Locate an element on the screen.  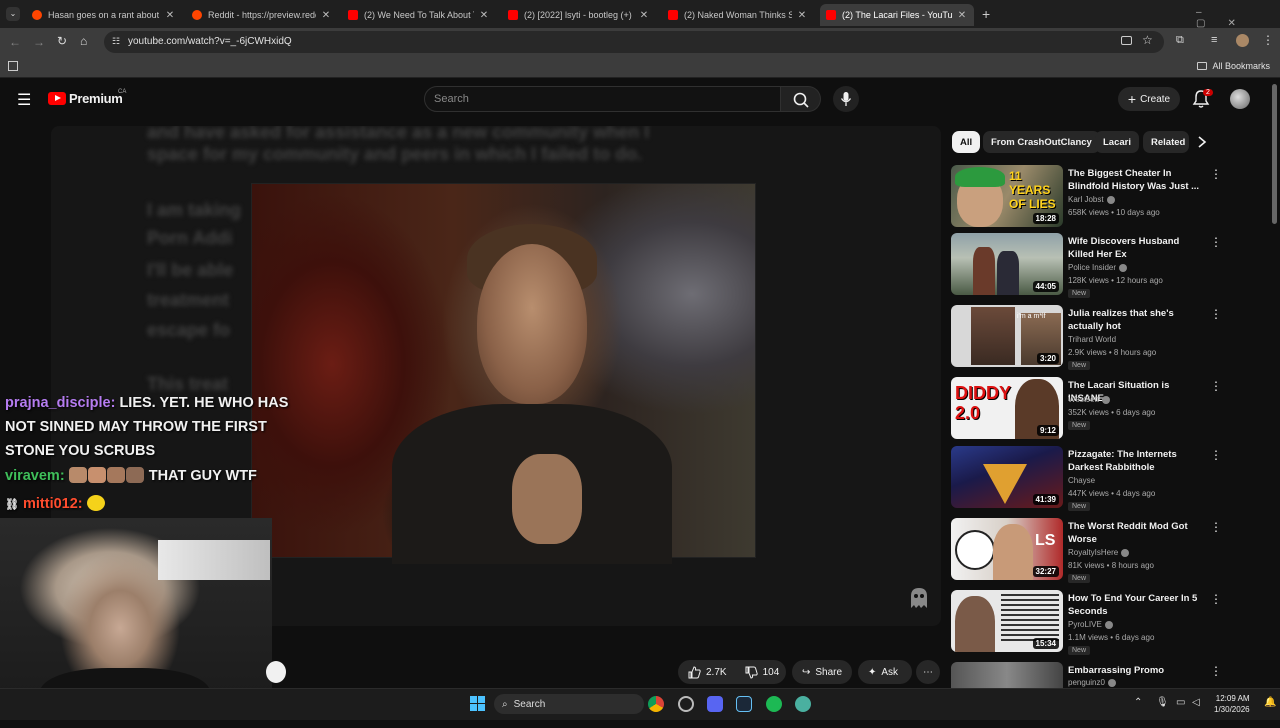
browser-menu-icon: ⋮ is located at coordinates (1268, 40).